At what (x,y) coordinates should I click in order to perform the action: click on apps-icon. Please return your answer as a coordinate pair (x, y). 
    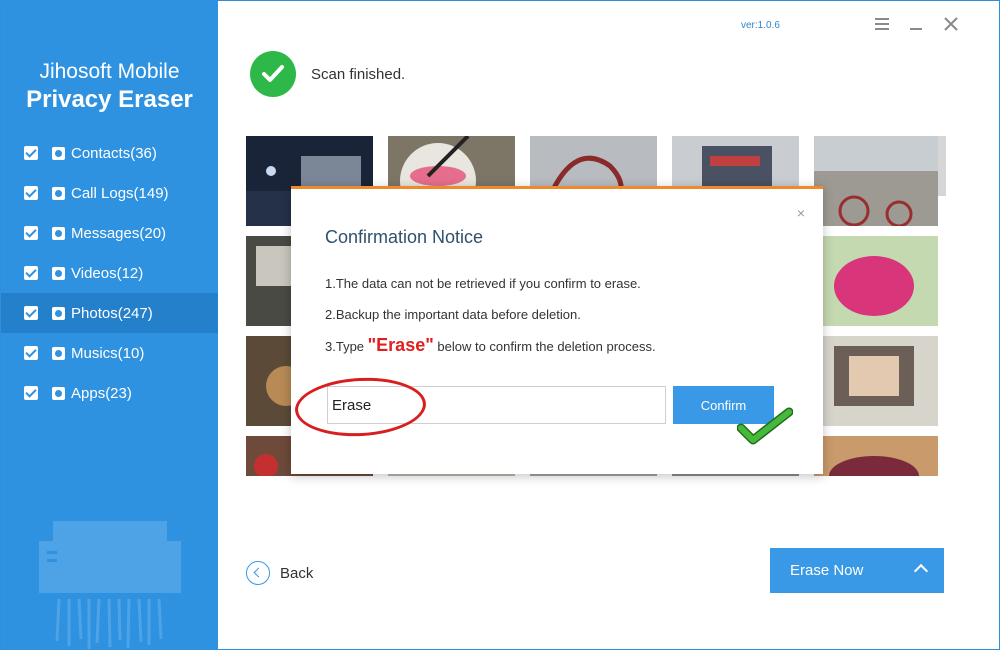
    Looking at the image, I should click on (58, 393).